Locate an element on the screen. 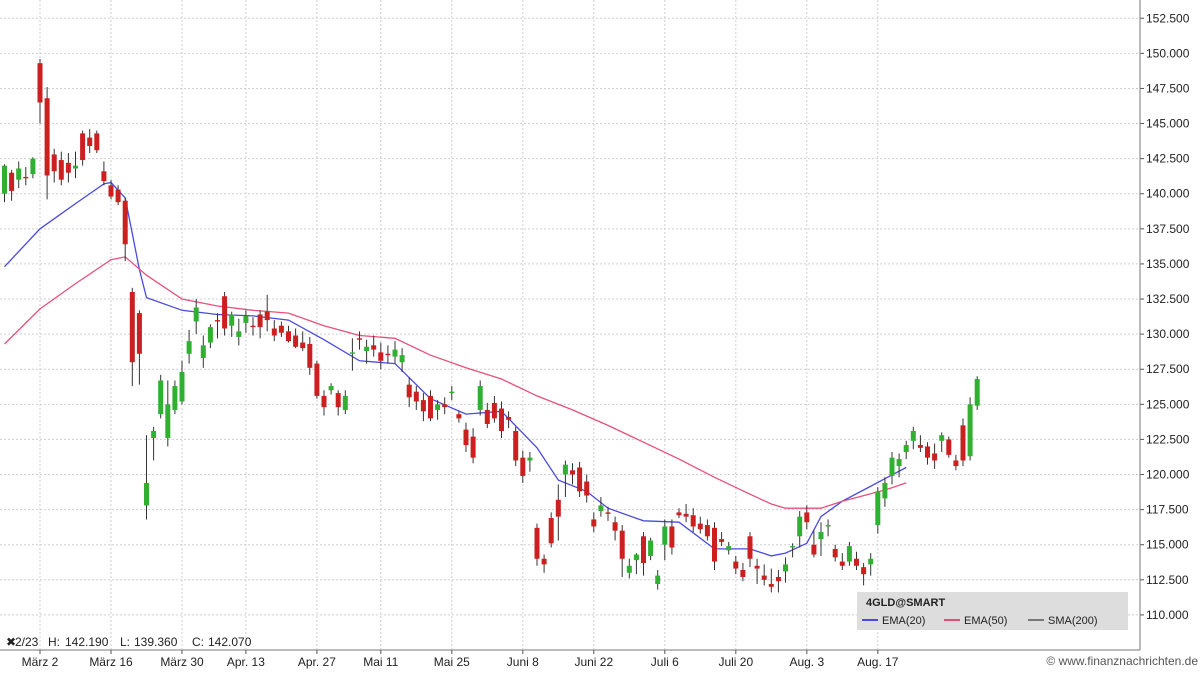 The image size is (1200, 679). y-tick-label: 152.500 is located at coordinates (1168, 18).